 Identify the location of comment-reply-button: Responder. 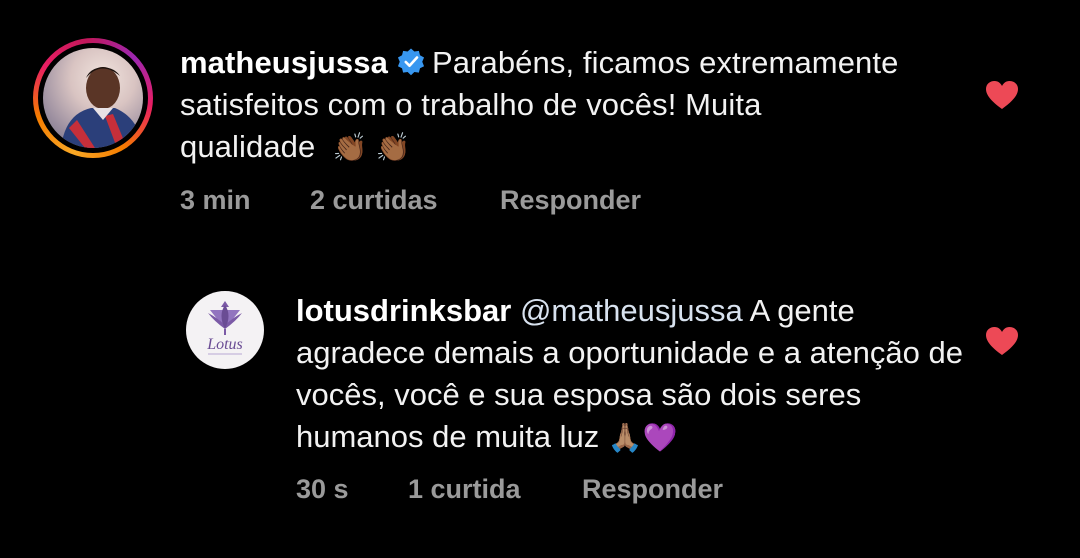
(570, 200).